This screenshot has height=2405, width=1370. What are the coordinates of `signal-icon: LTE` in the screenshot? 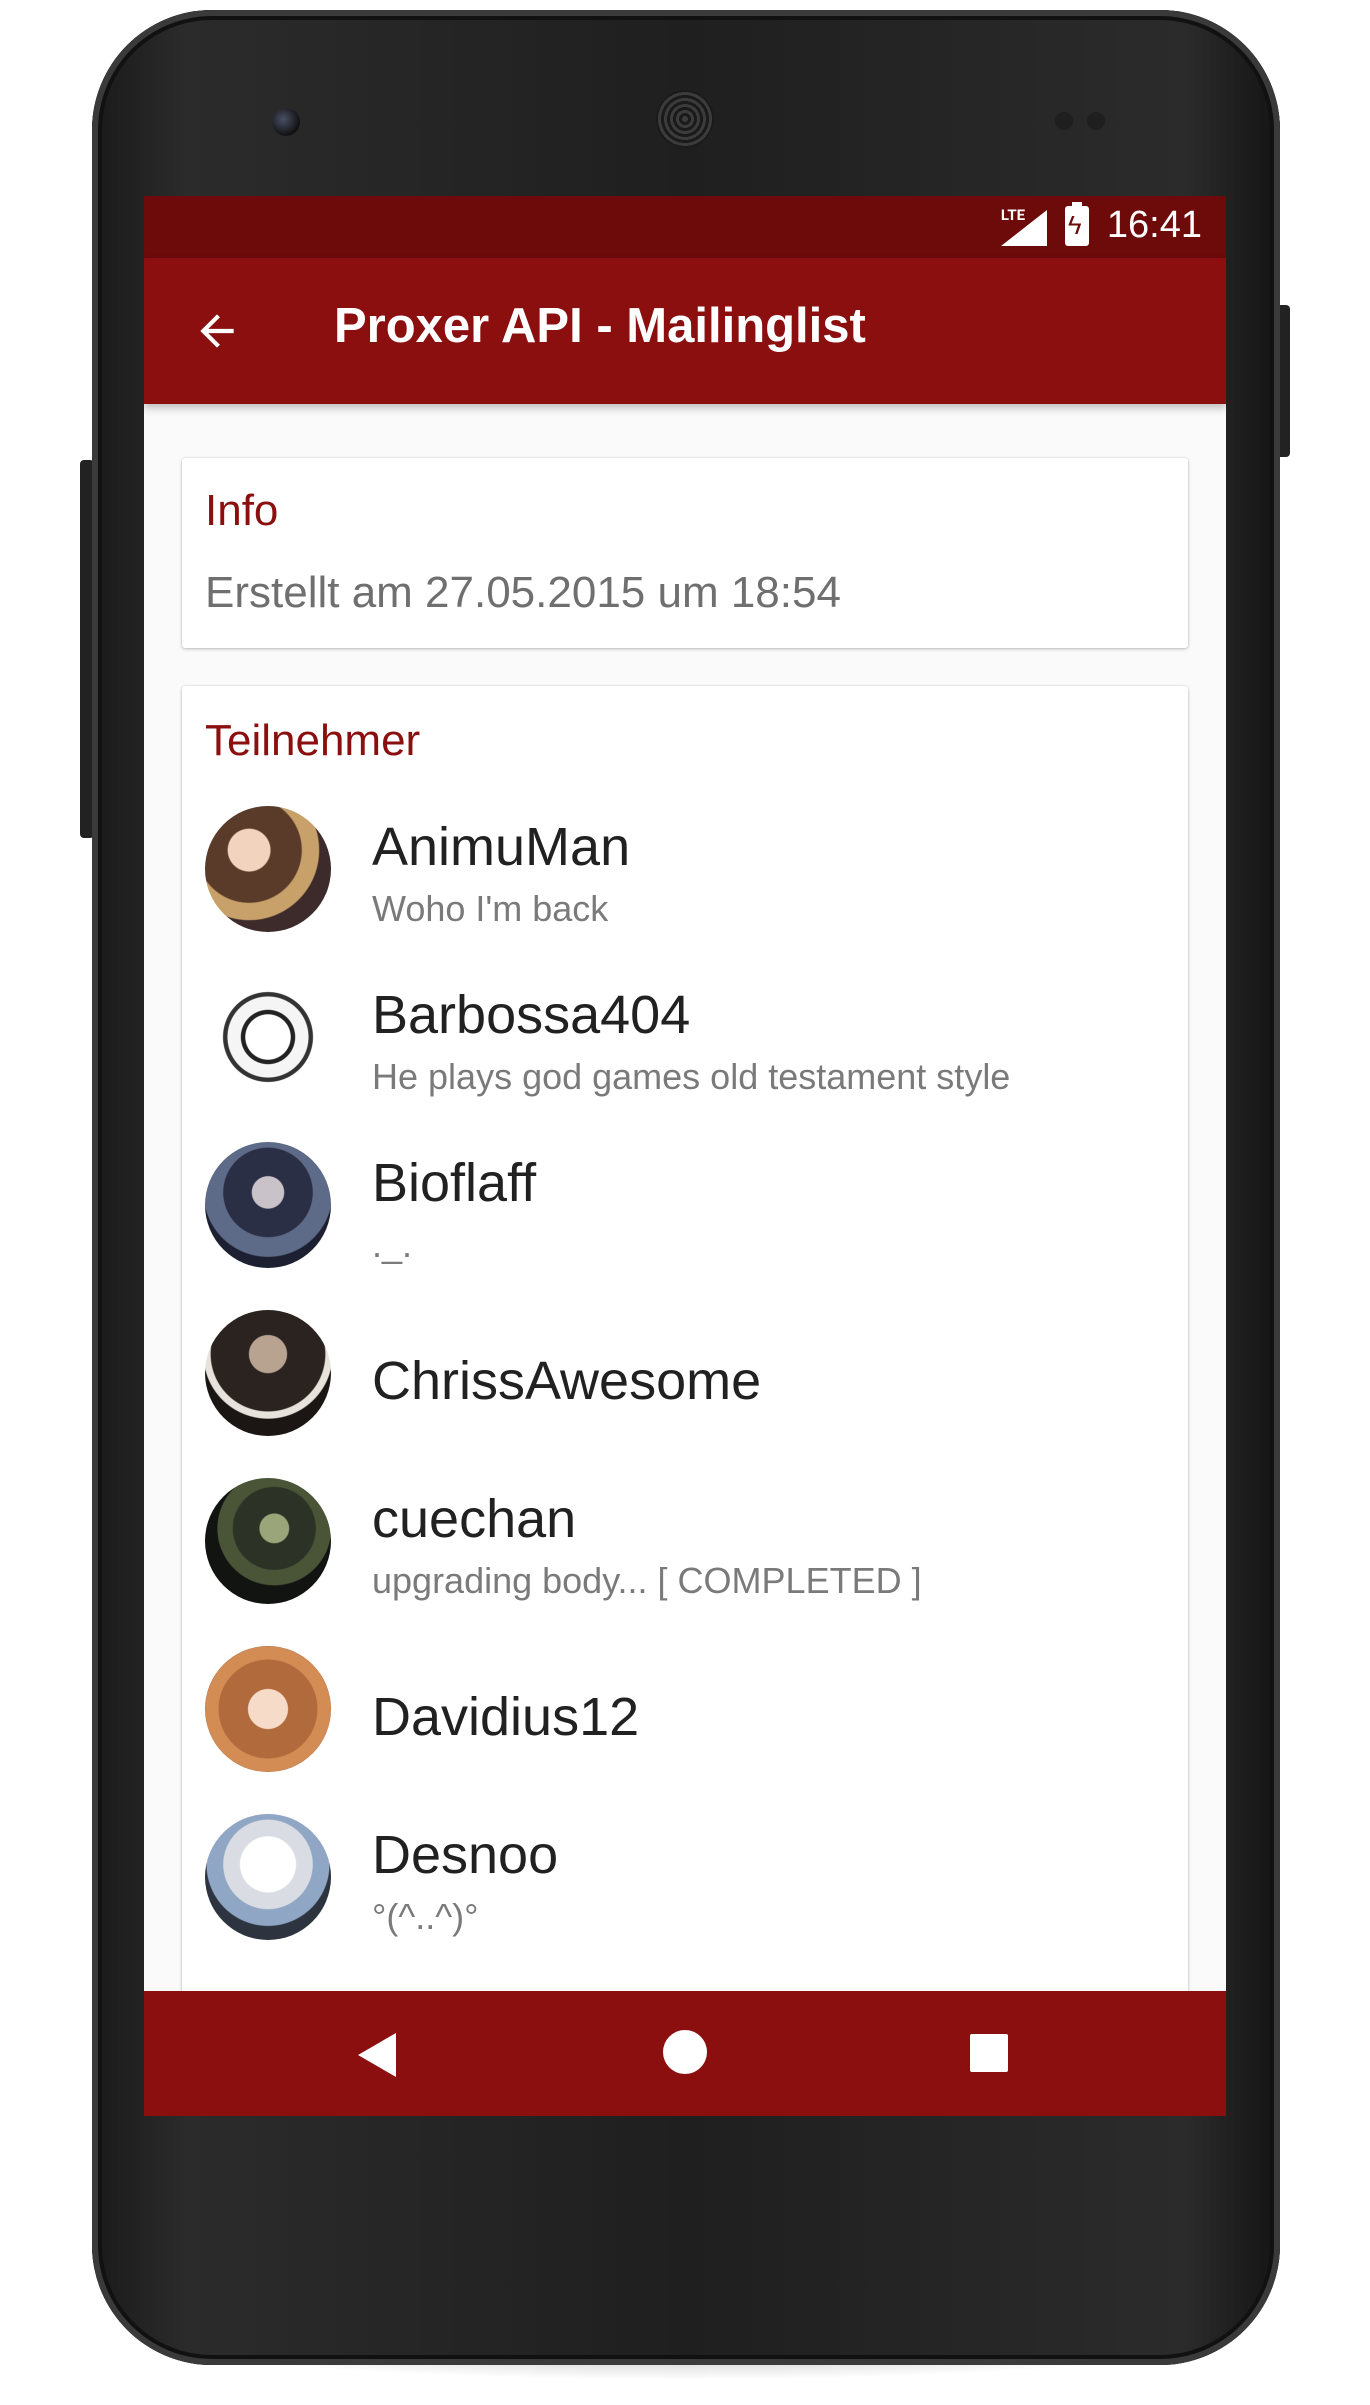 It's located at (1023, 225).